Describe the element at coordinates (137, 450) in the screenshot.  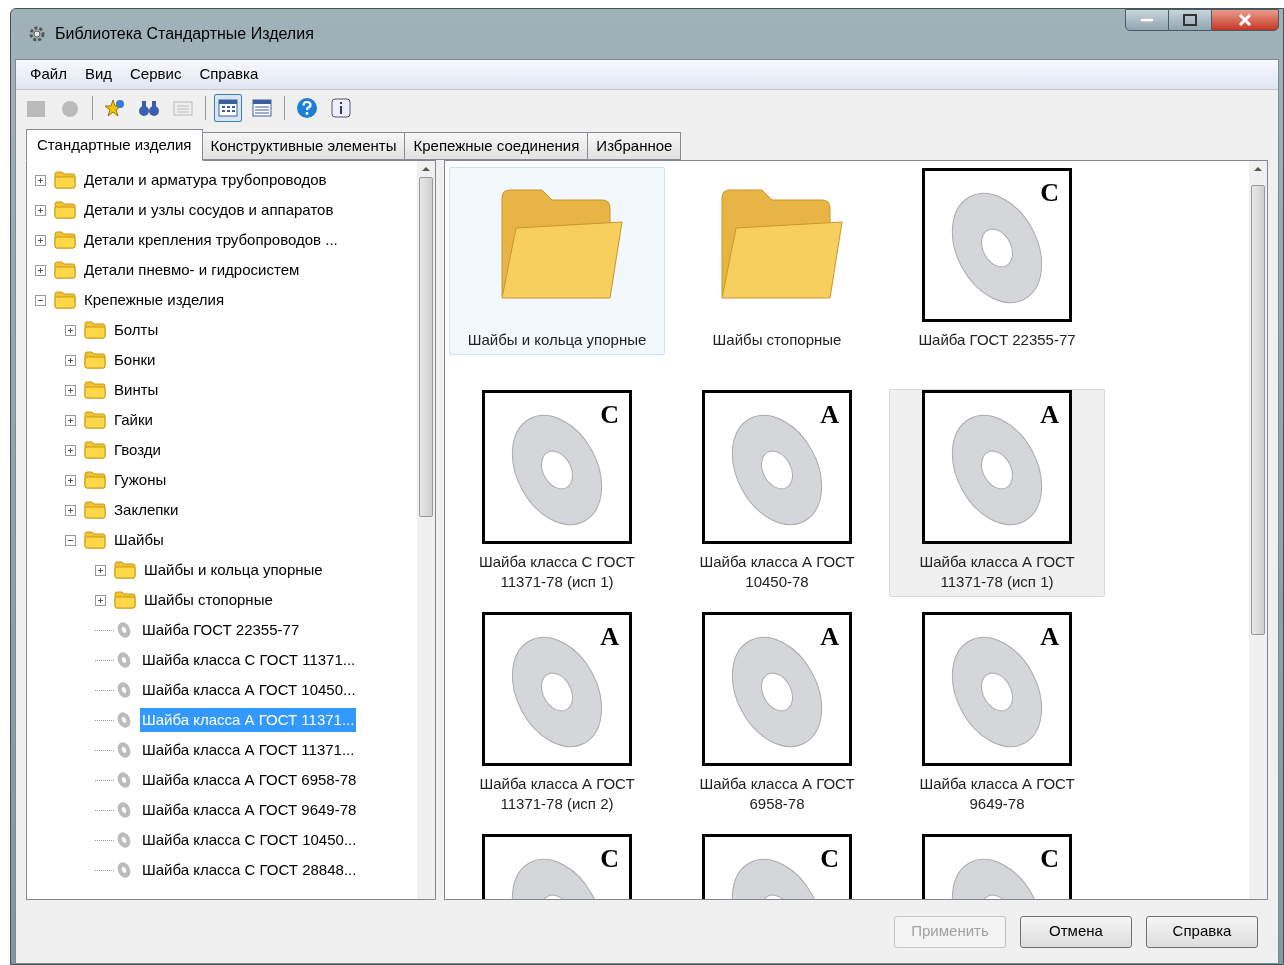
I see `tree-item: Гвозди` at that location.